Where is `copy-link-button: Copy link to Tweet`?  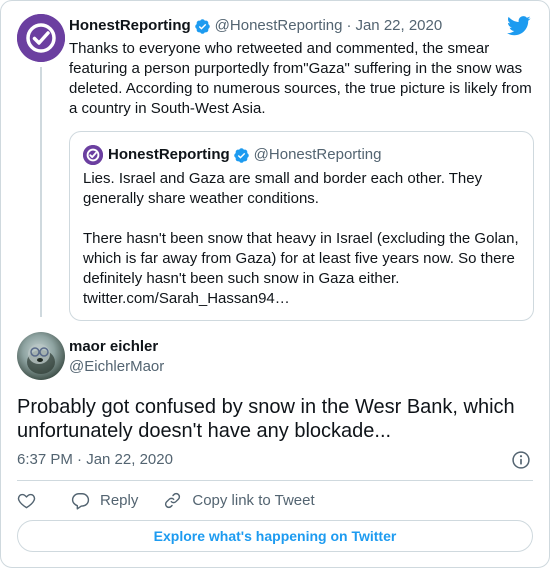
copy-link-button: Copy link to Tweet is located at coordinates (239, 500).